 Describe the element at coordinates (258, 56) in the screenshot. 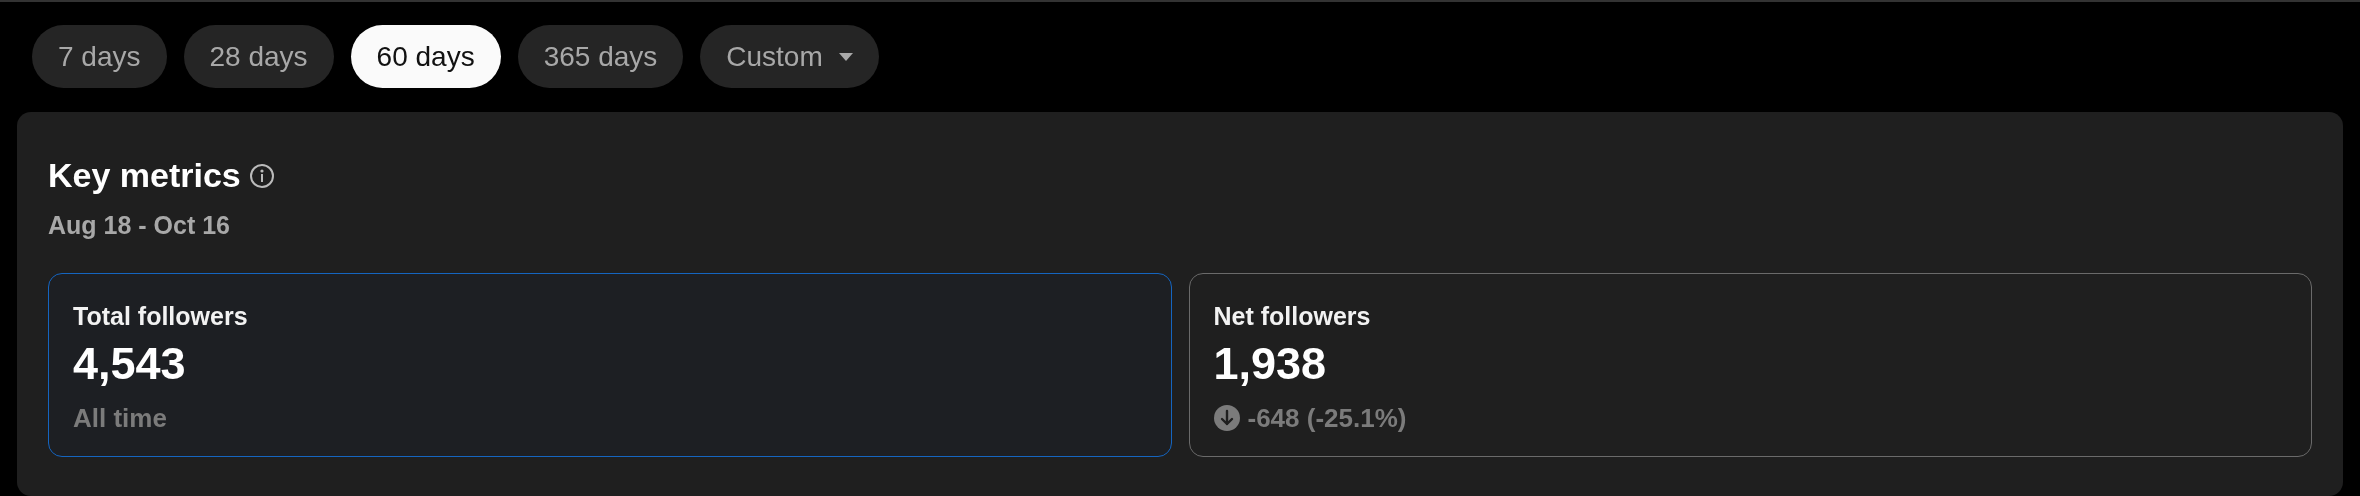

I see `range-tab: 28 days` at that location.